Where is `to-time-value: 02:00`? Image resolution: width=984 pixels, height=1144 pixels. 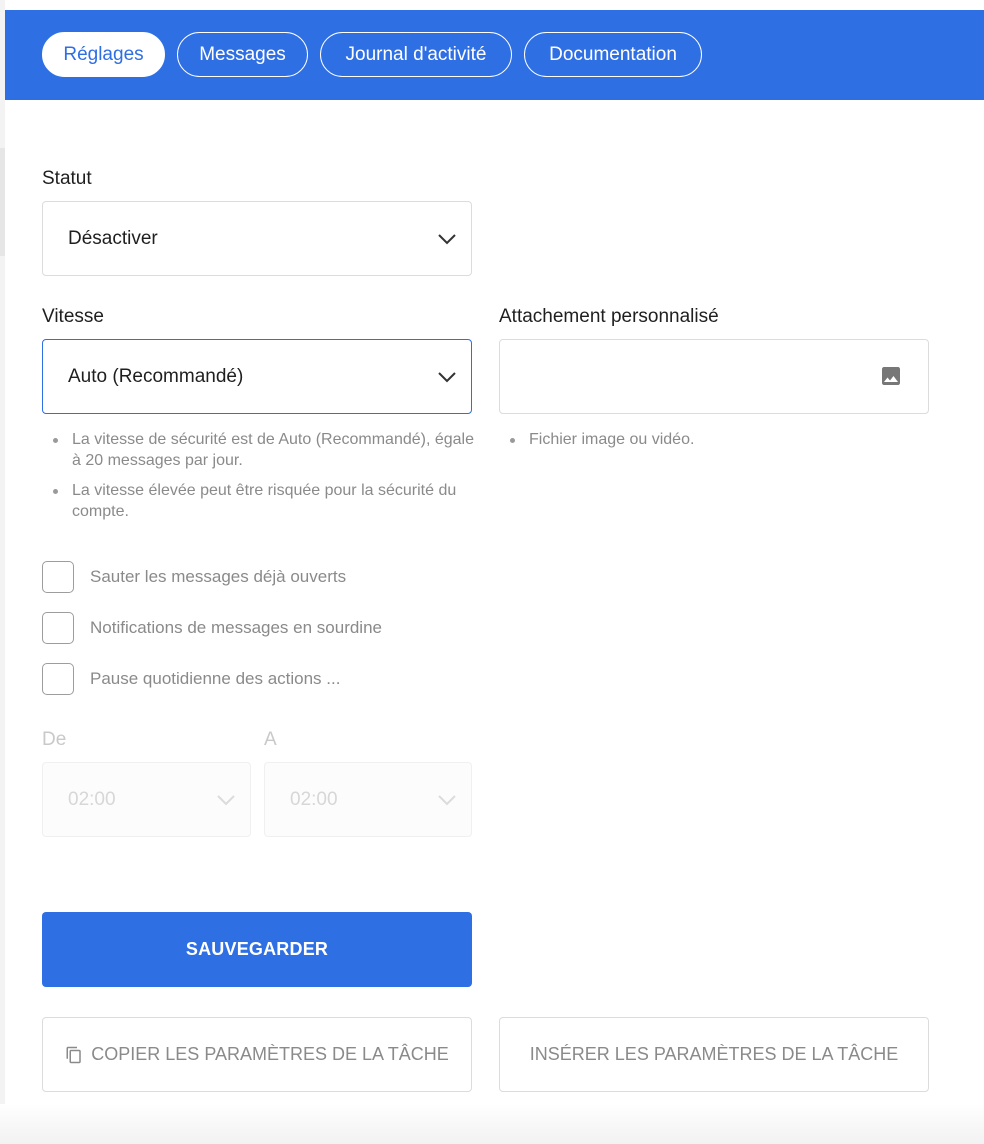
to-time-value: 02:00 is located at coordinates (314, 799).